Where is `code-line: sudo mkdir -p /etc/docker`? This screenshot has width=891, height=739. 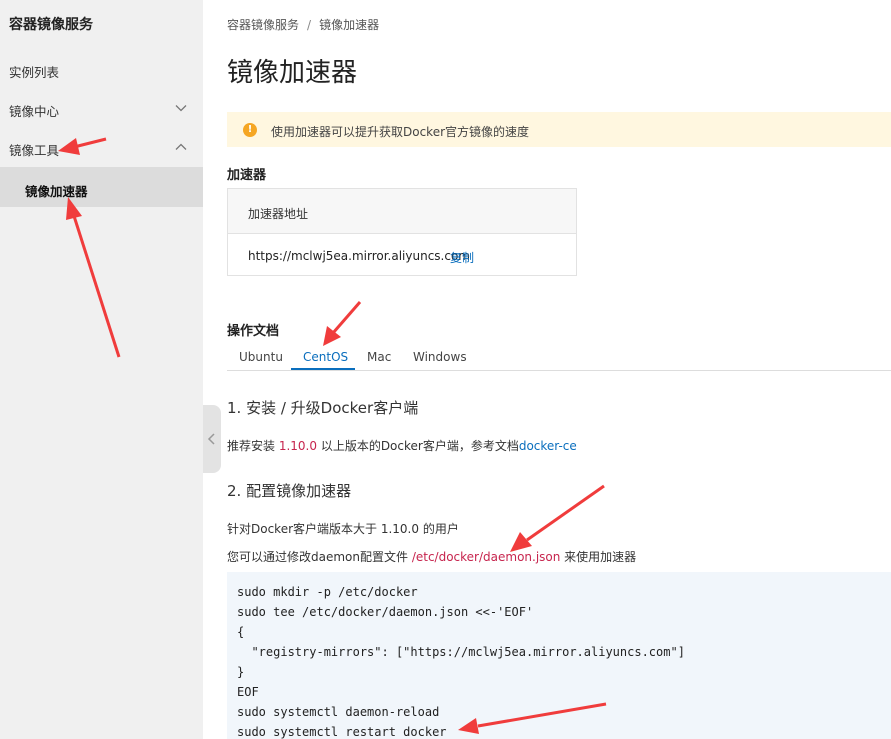 code-line: sudo mkdir -p /etc/docker is located at coordinates (327, 592).